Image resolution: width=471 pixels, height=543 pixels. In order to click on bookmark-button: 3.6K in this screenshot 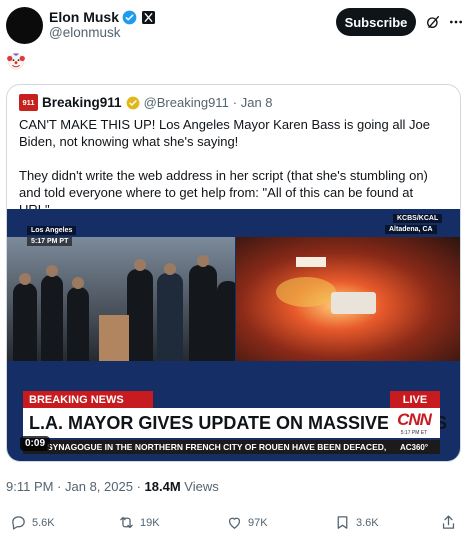, I will do `click(356, 522)`.